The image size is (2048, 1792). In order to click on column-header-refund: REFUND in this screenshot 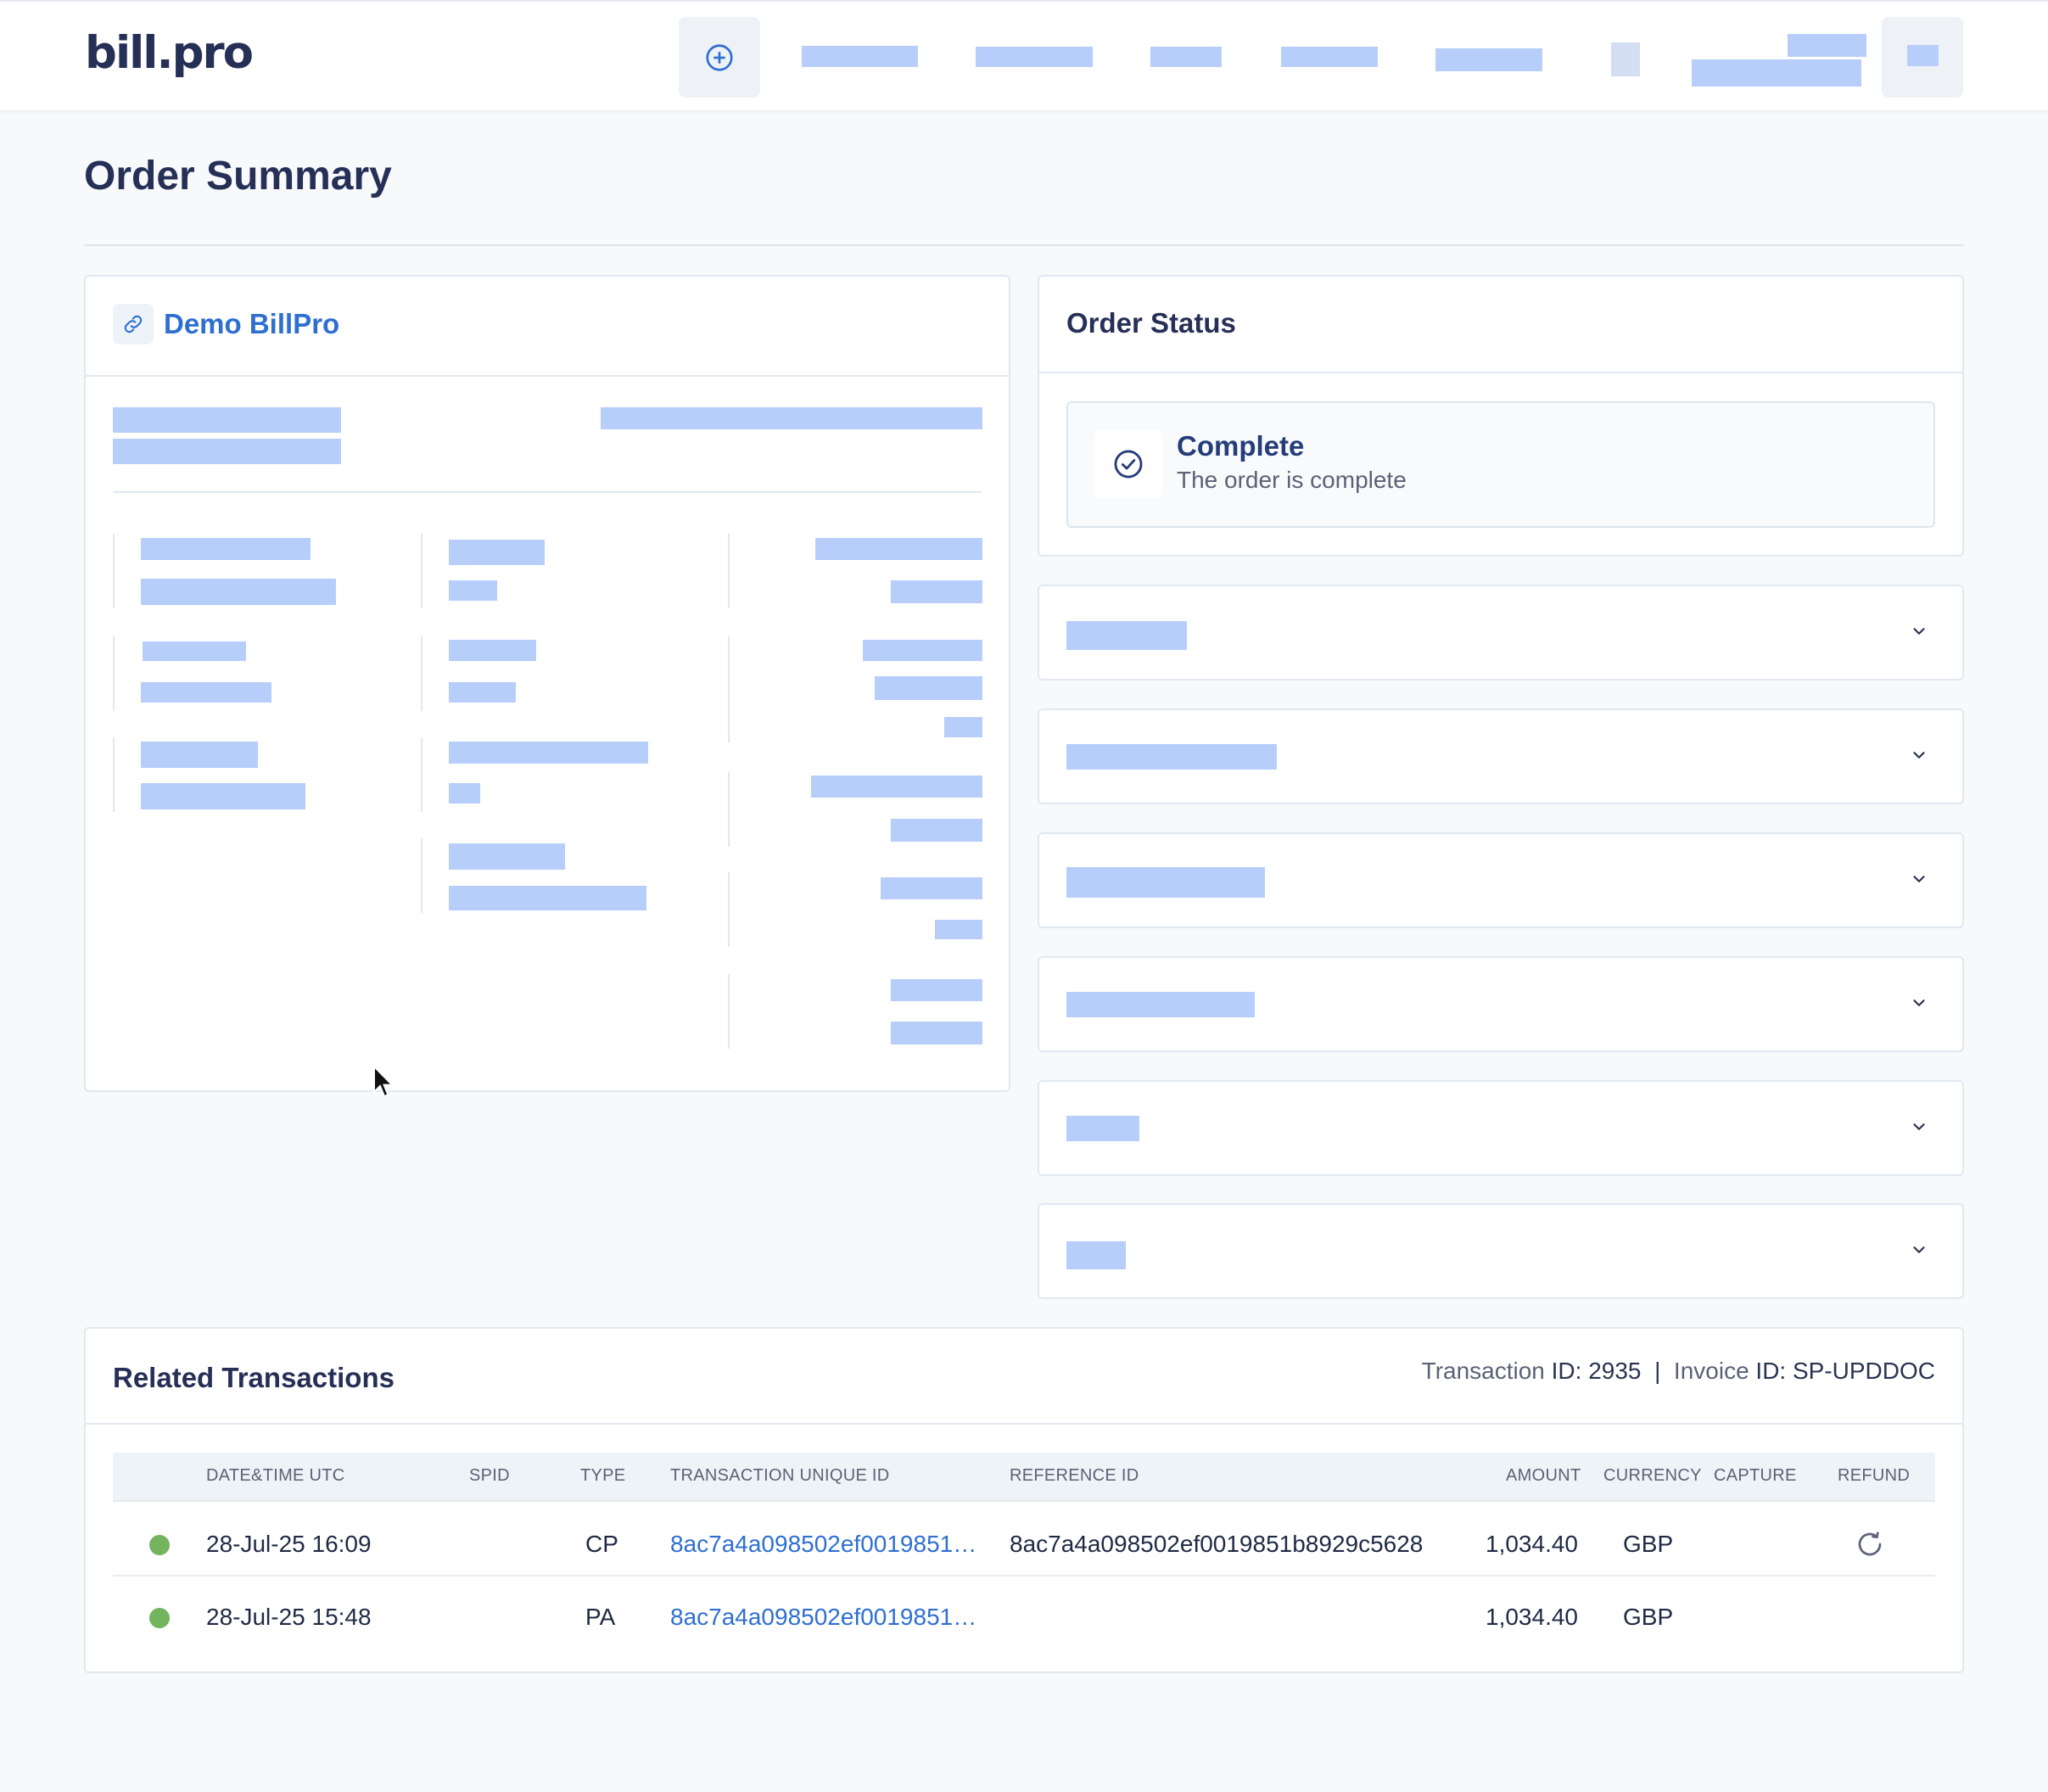, I will do `click(1874, 1476)`.